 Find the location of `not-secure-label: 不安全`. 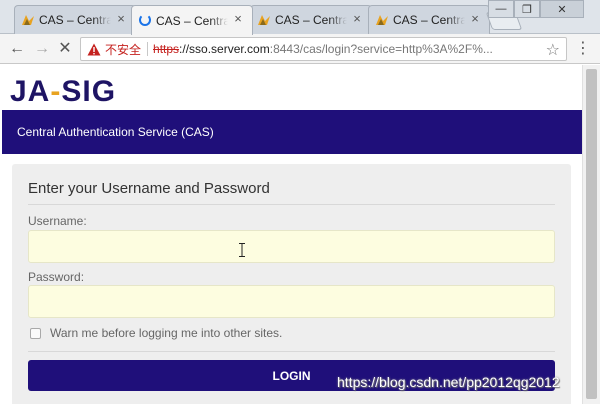

not-secure-label: 不安全 is located at coordinates (123, 49).